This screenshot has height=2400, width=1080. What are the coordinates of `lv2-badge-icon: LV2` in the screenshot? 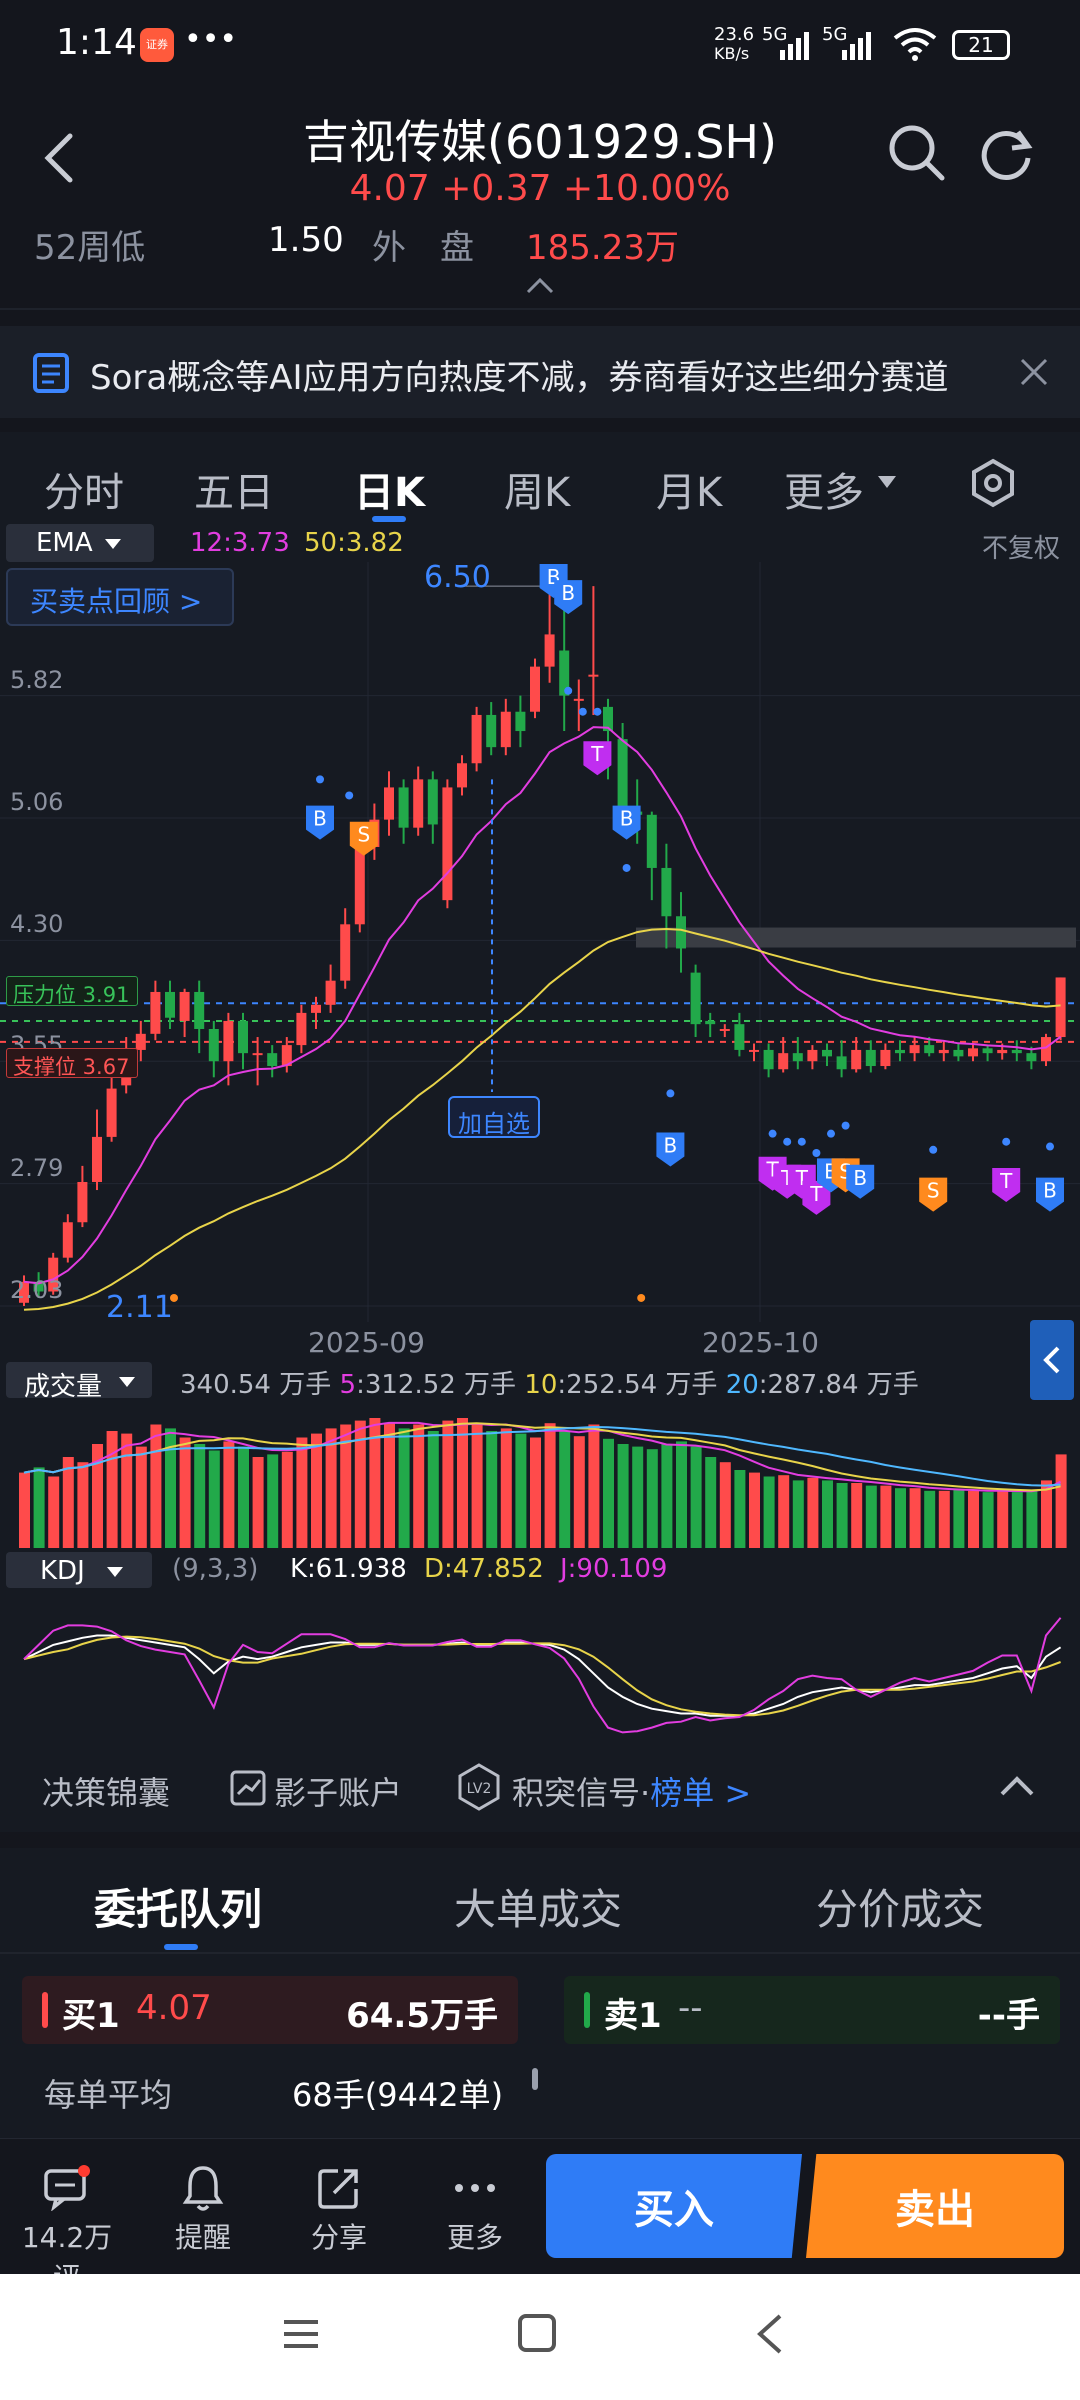 It's located at (479, 1787).